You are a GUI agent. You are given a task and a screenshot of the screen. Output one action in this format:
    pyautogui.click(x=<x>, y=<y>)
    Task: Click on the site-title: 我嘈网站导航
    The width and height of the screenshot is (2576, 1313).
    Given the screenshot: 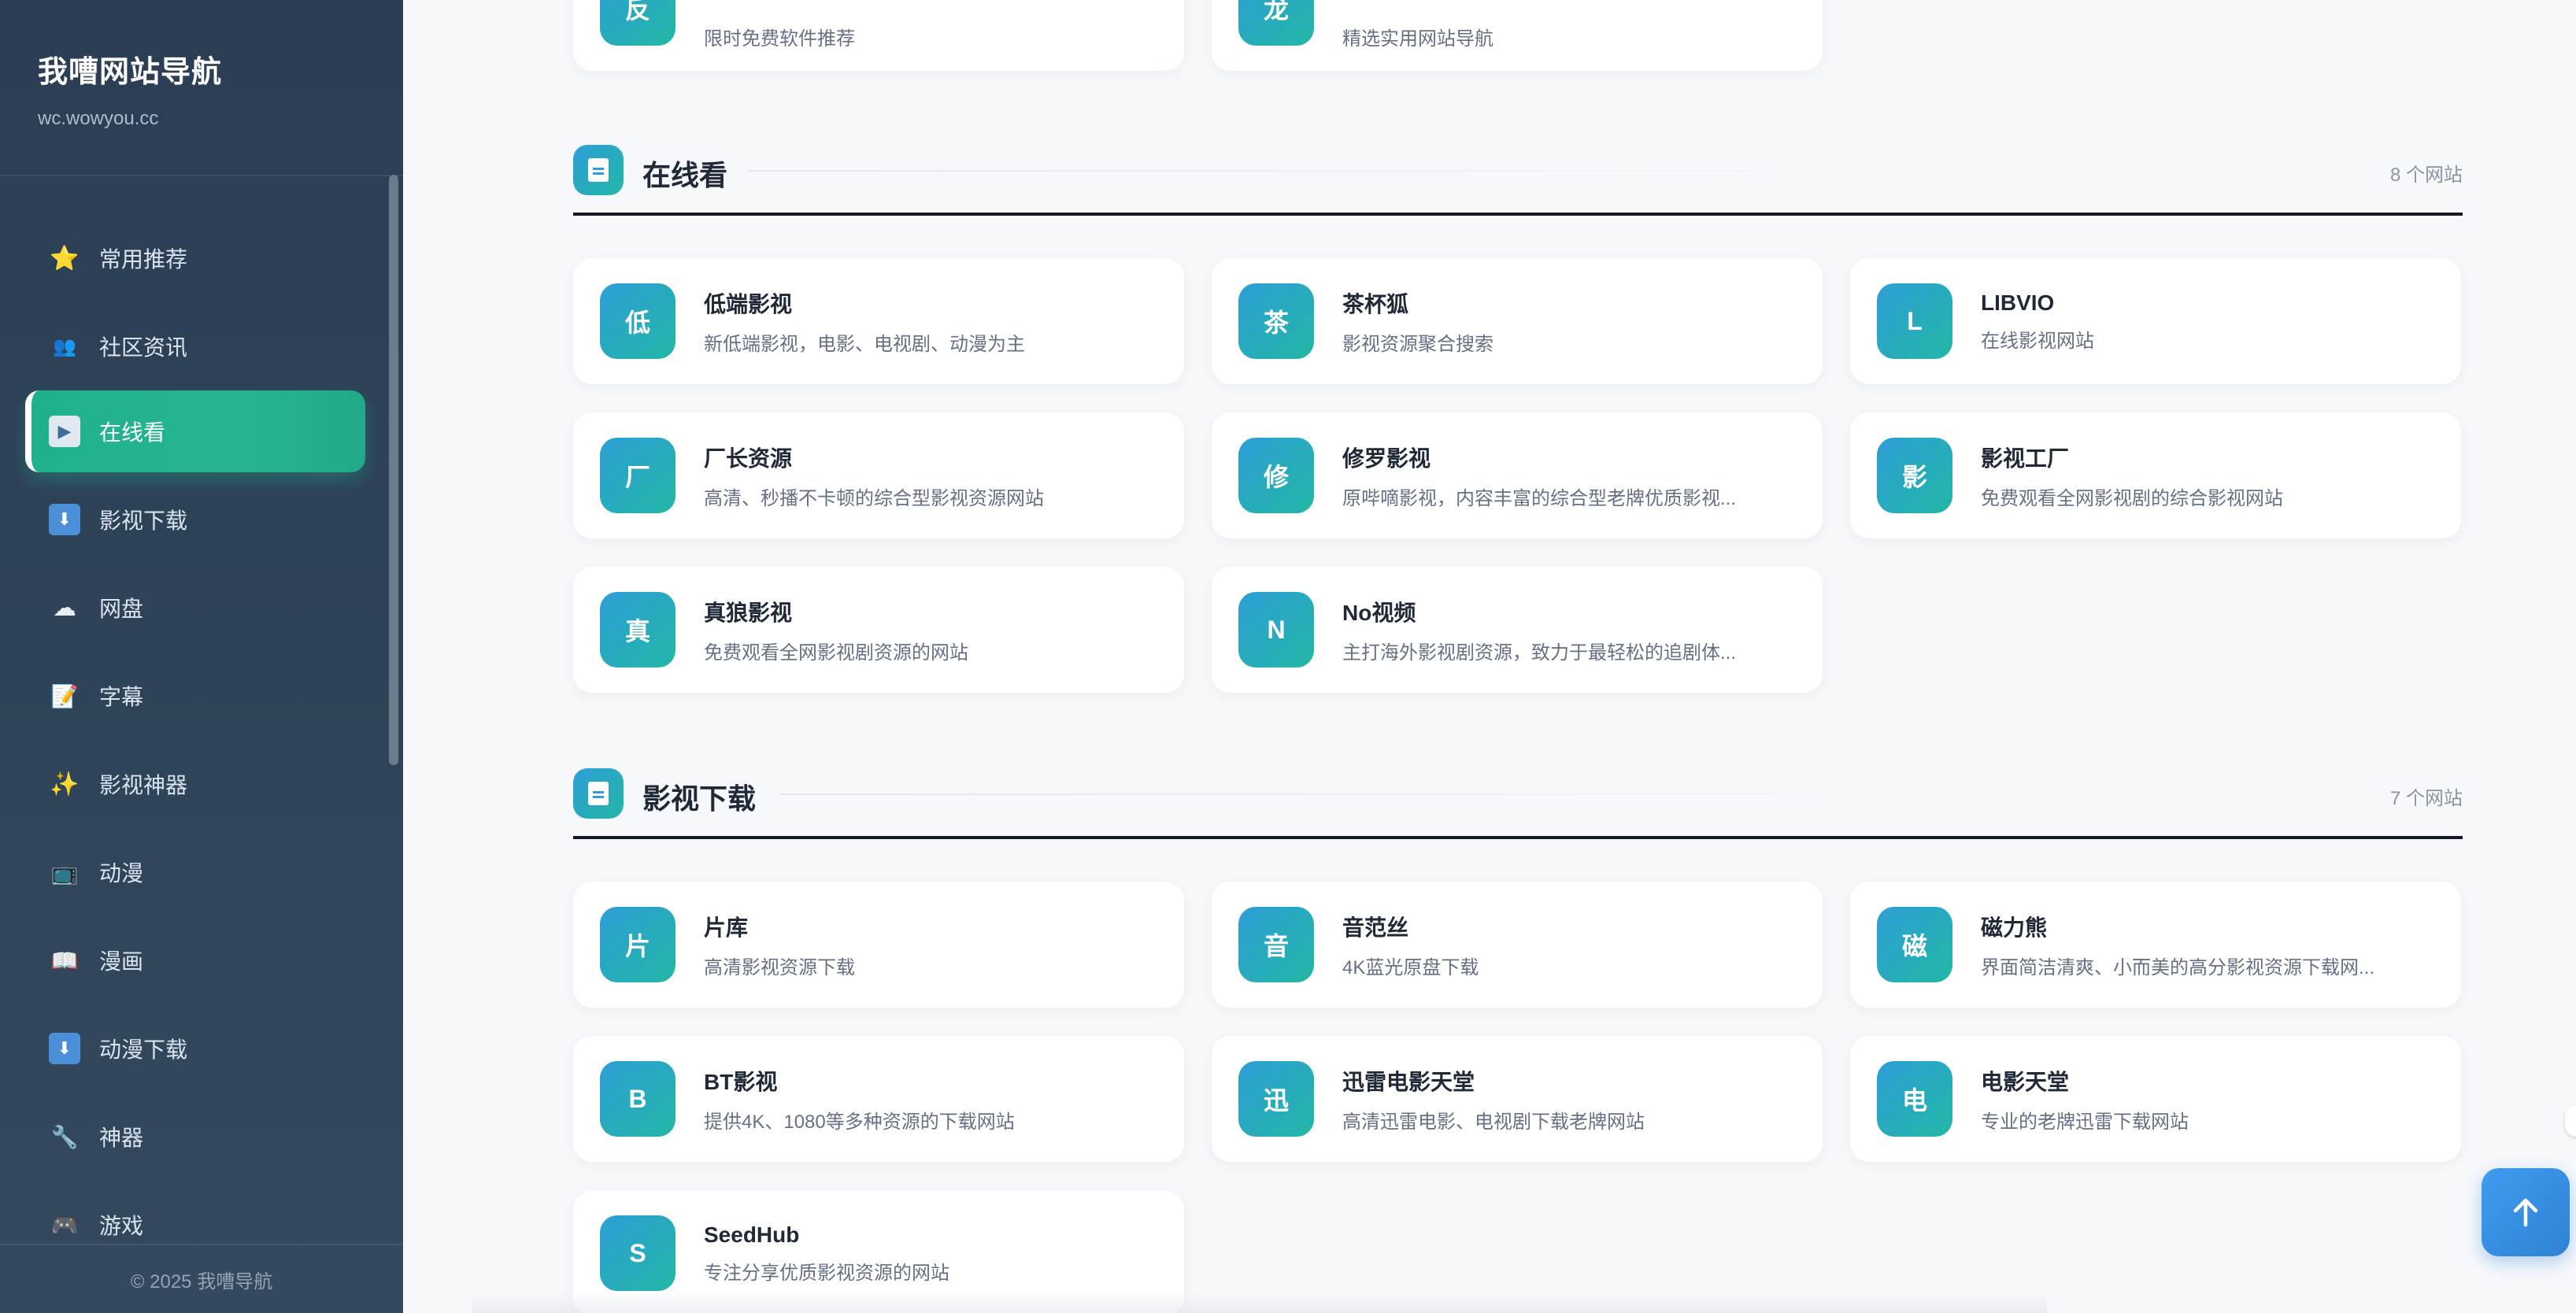 What is the action you would take?
    pyautogui.click(x=201, y=69)
    